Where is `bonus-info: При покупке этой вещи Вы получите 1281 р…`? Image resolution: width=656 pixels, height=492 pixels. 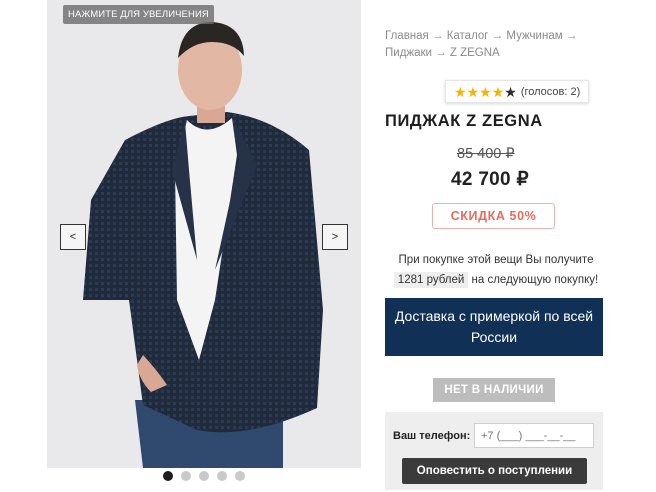
bonus-info: При покупке этой вещи Вы получите 1281 р… is located at coordinates (496, 270).